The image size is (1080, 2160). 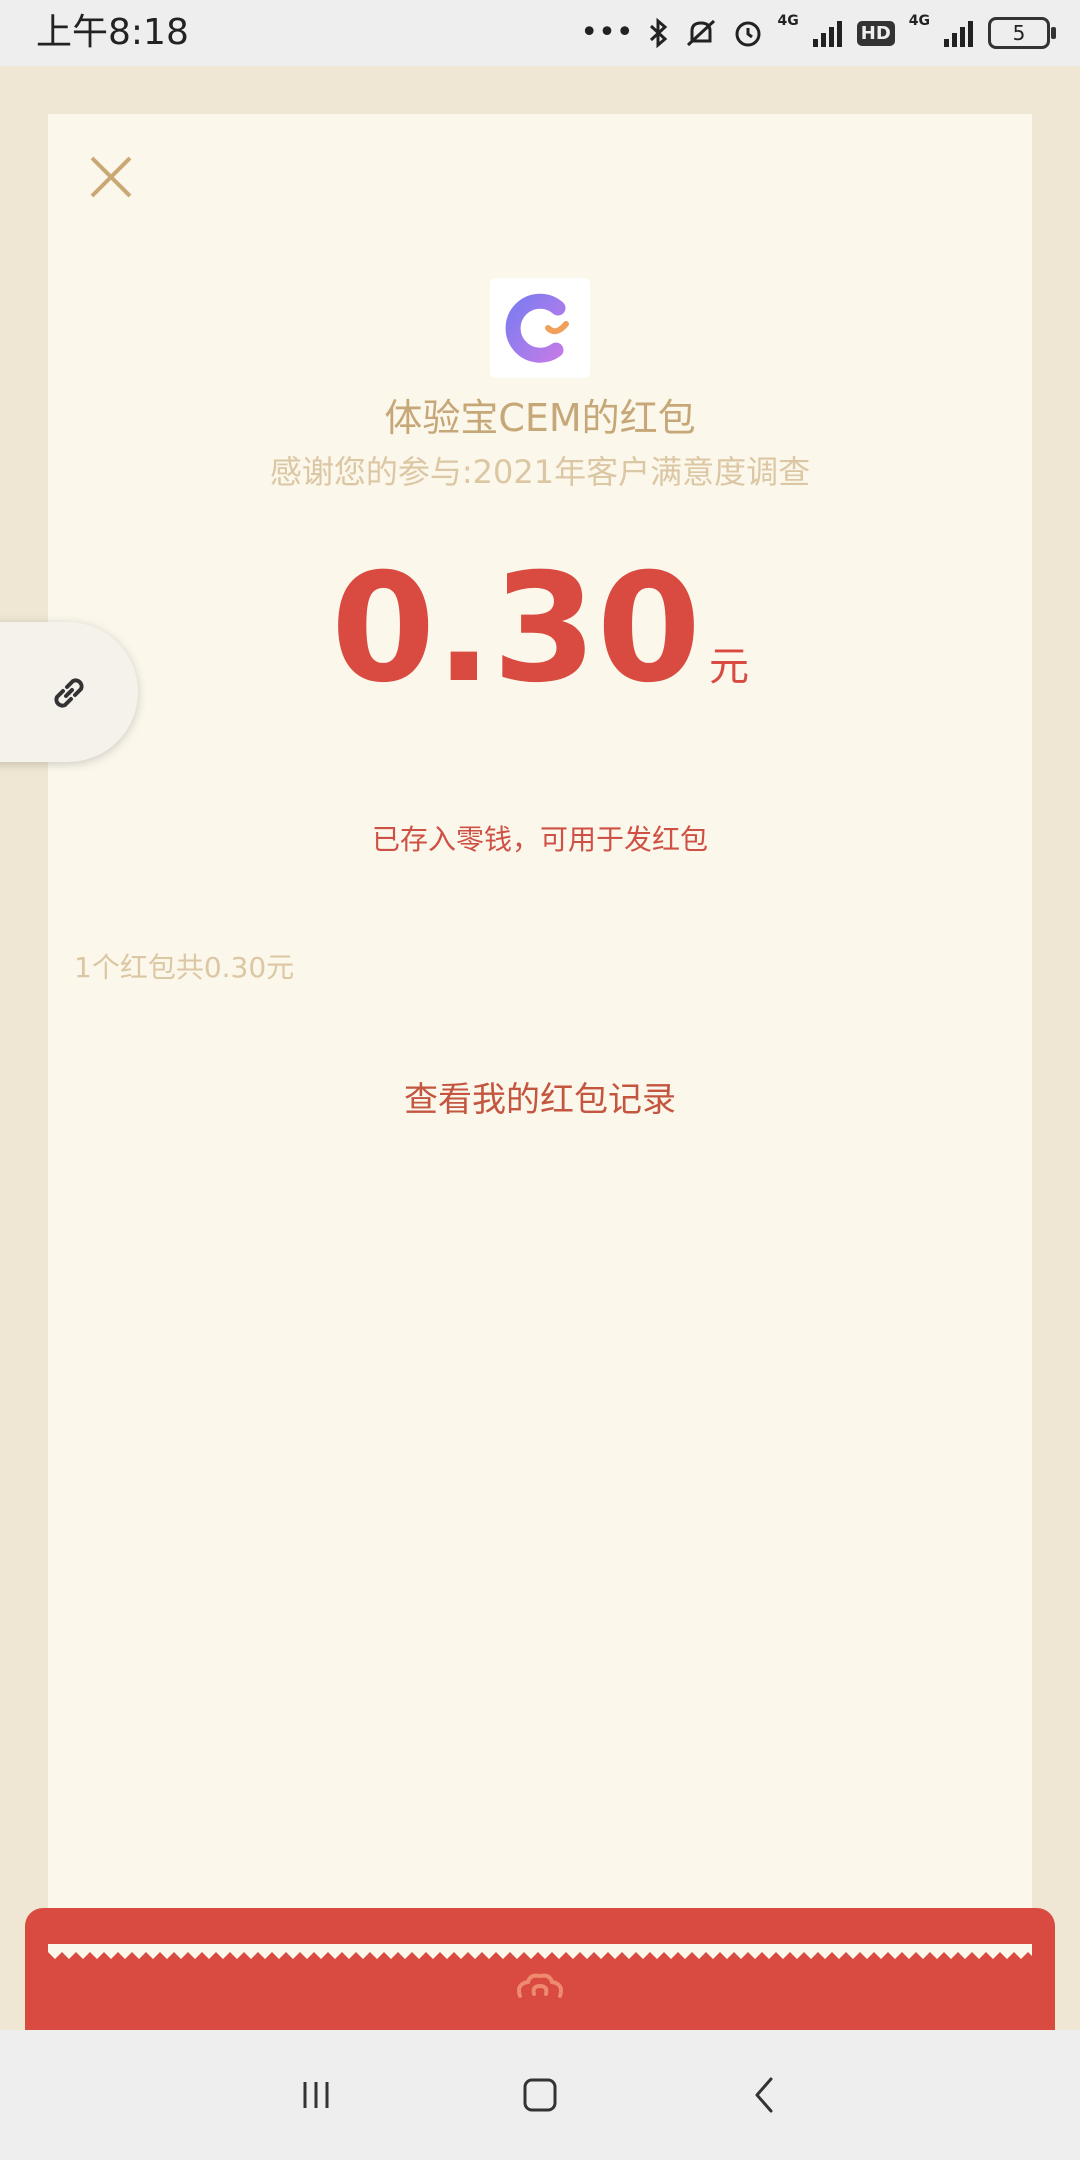 I want to click on amount-unit: 元, so click(x=729, y=667).